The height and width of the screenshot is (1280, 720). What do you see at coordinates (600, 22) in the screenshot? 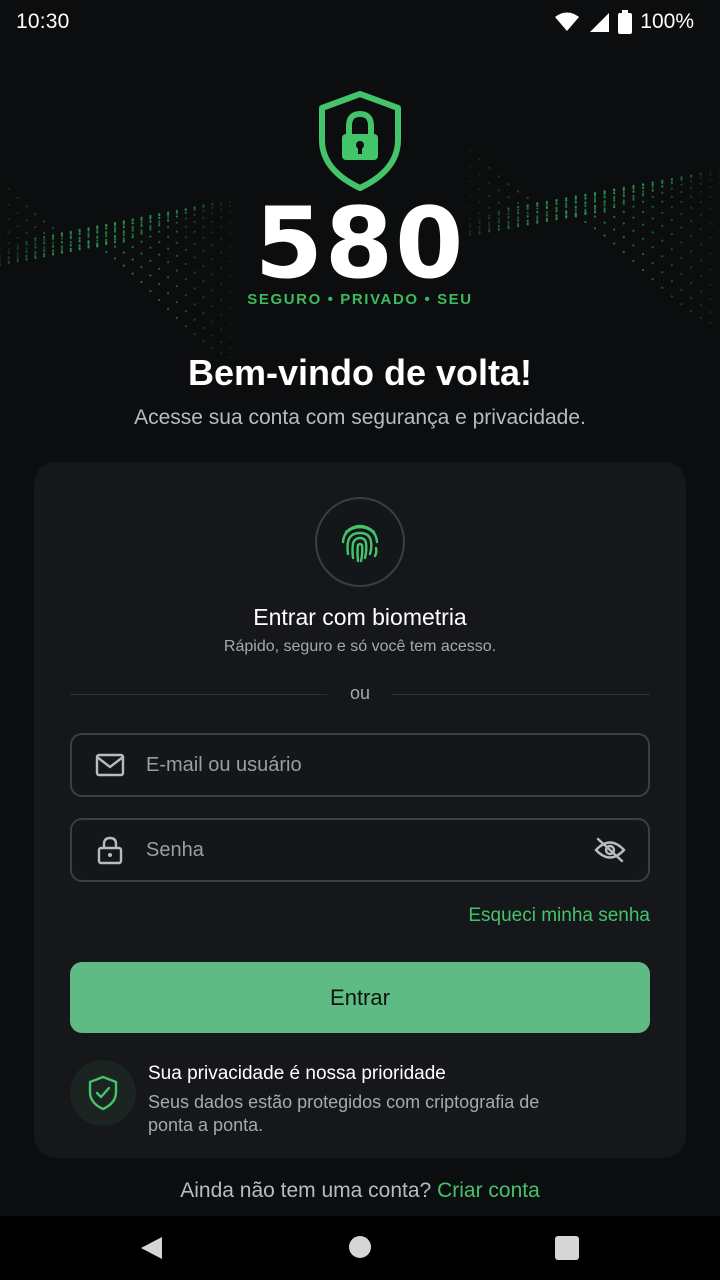
I see `signal-icon` at bounding box center [600, 22].